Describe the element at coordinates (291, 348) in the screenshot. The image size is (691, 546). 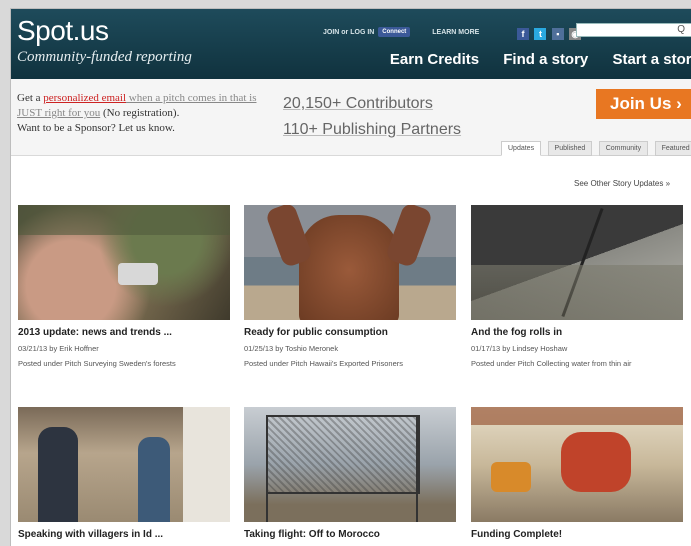
I see `story-meta: 01/25/13 by Toshio Meronek` at that location.